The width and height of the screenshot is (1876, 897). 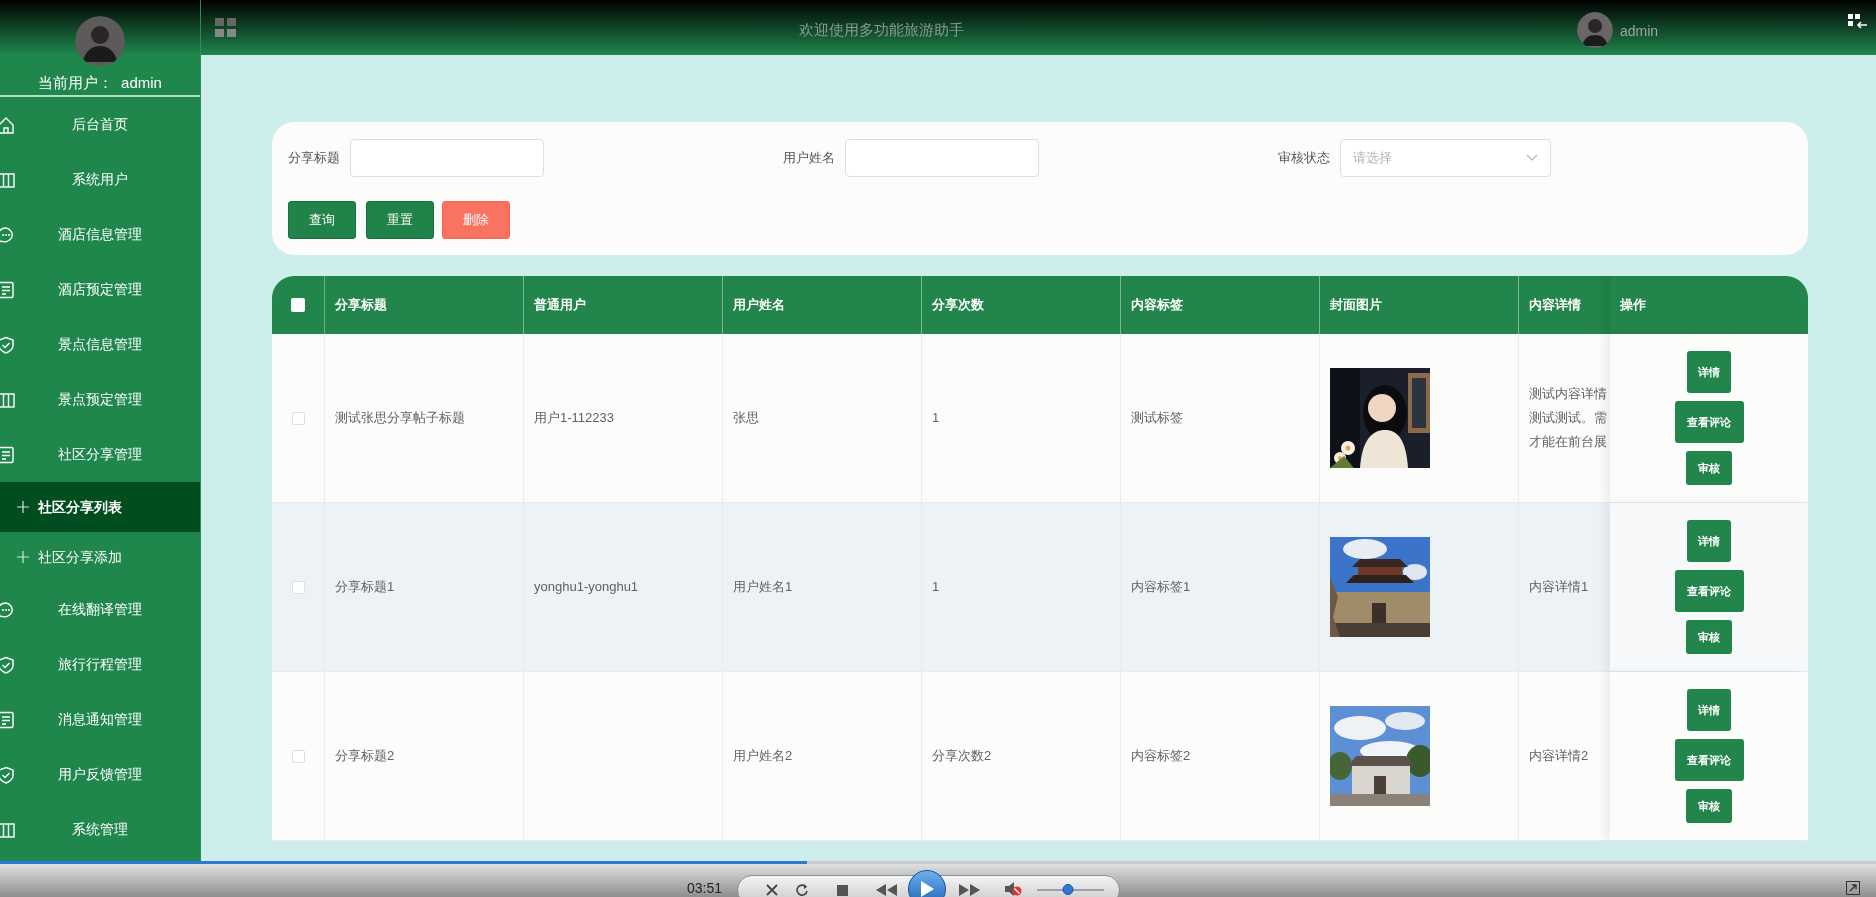 What do you see at coordinates (1157, 305) in the screenshot?
I see `column-header: 内容标签` at bounding box center [1157, 305].